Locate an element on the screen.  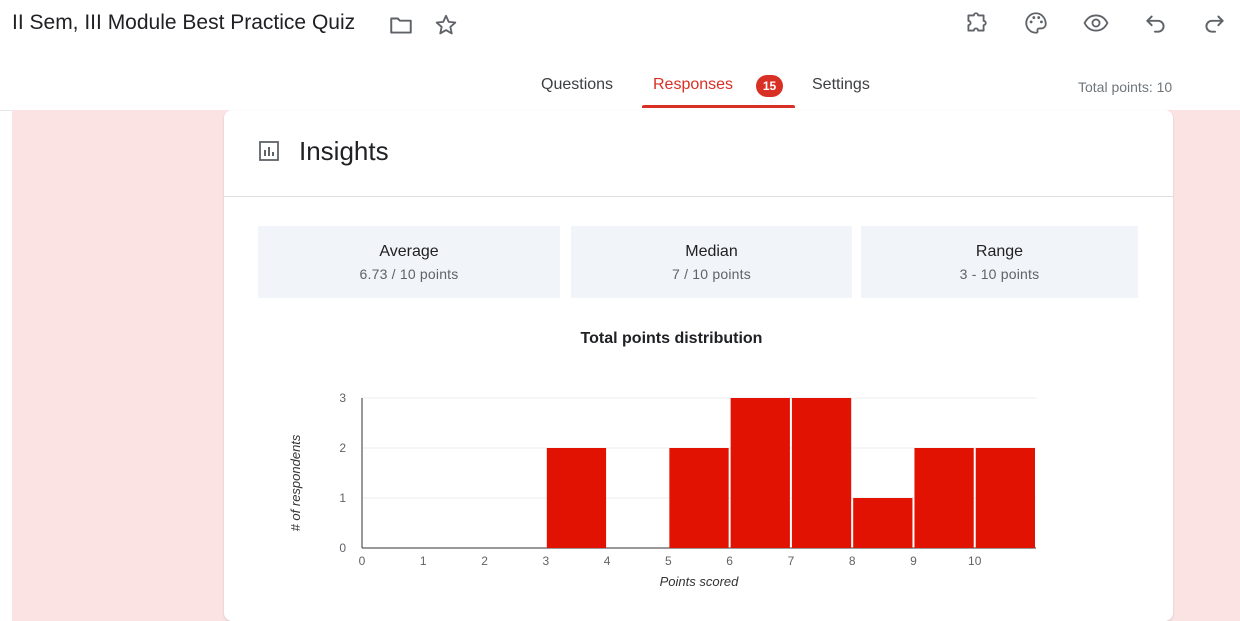
y-axis-title: # of respondents is located at coordinates (295, 482).